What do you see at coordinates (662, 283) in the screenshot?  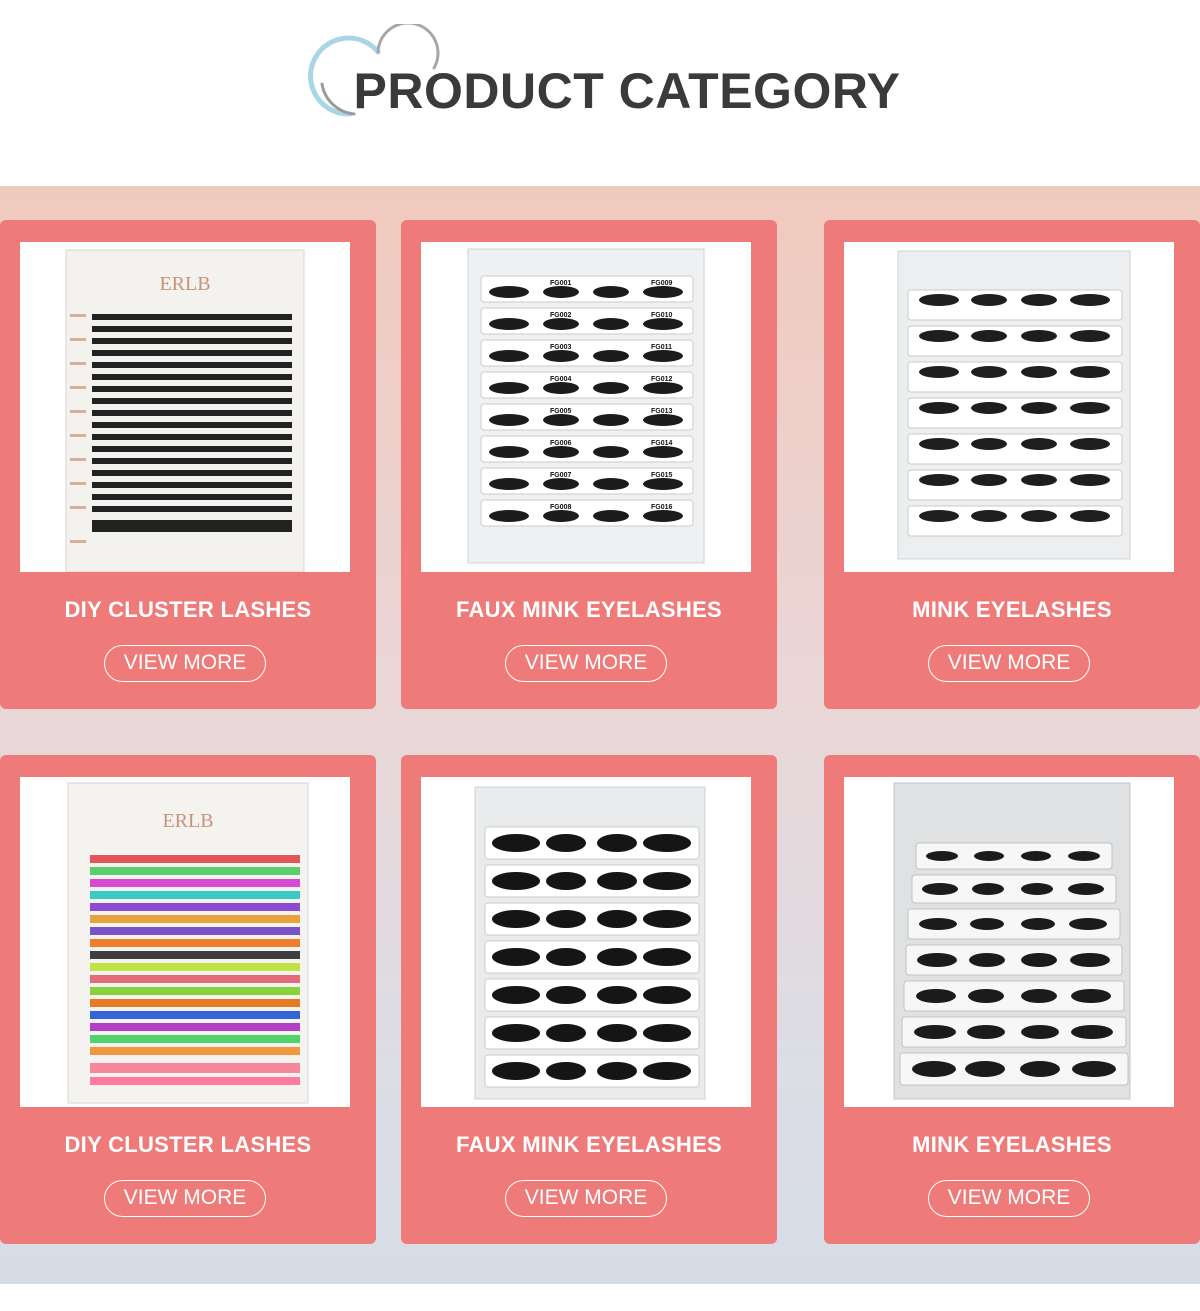 I see `tray-label: FG009` at bounding box center [662, 283].